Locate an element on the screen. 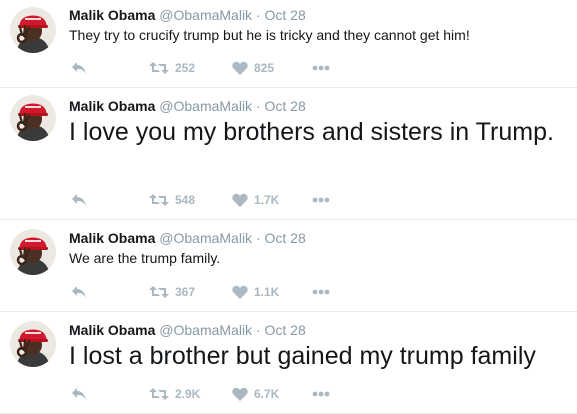 The height and width of the screenshot is (414, 577). tweet-actions: 548 1.7K is located at coordinates (221, 200).